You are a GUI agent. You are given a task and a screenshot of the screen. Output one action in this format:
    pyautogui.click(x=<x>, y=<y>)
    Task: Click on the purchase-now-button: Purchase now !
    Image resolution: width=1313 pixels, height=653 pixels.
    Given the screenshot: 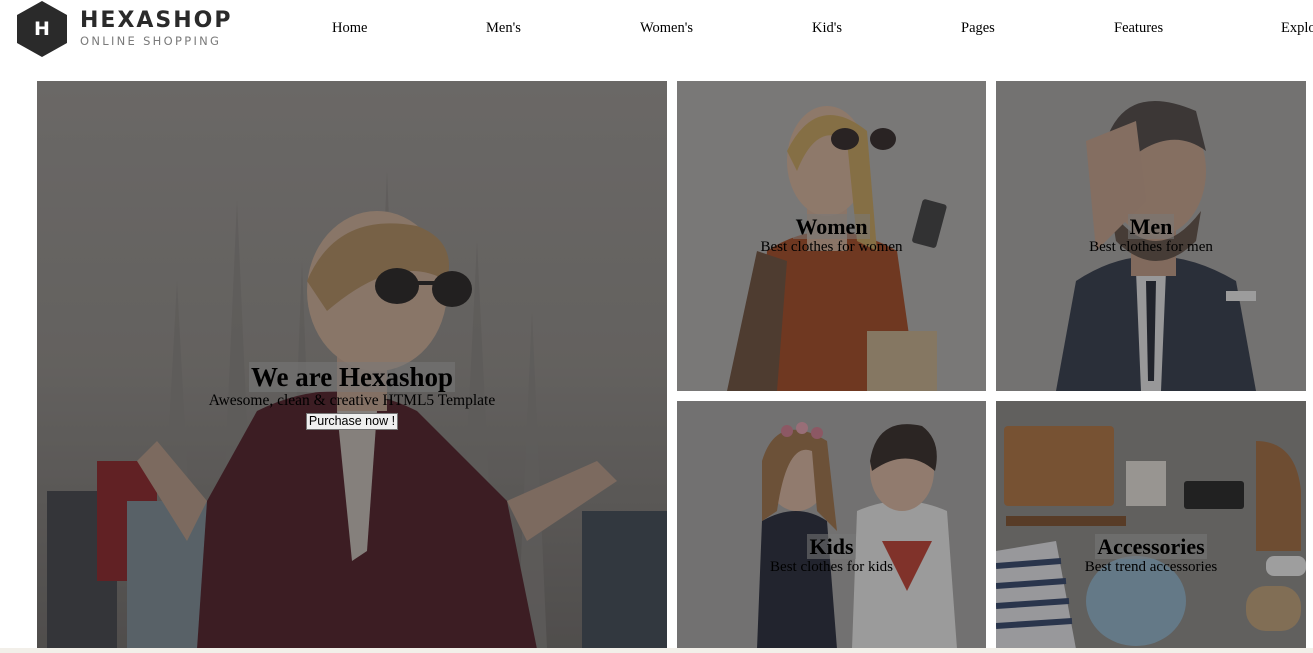 What is the action you would take?
    pyautogui.click(x=352, y=421)
    